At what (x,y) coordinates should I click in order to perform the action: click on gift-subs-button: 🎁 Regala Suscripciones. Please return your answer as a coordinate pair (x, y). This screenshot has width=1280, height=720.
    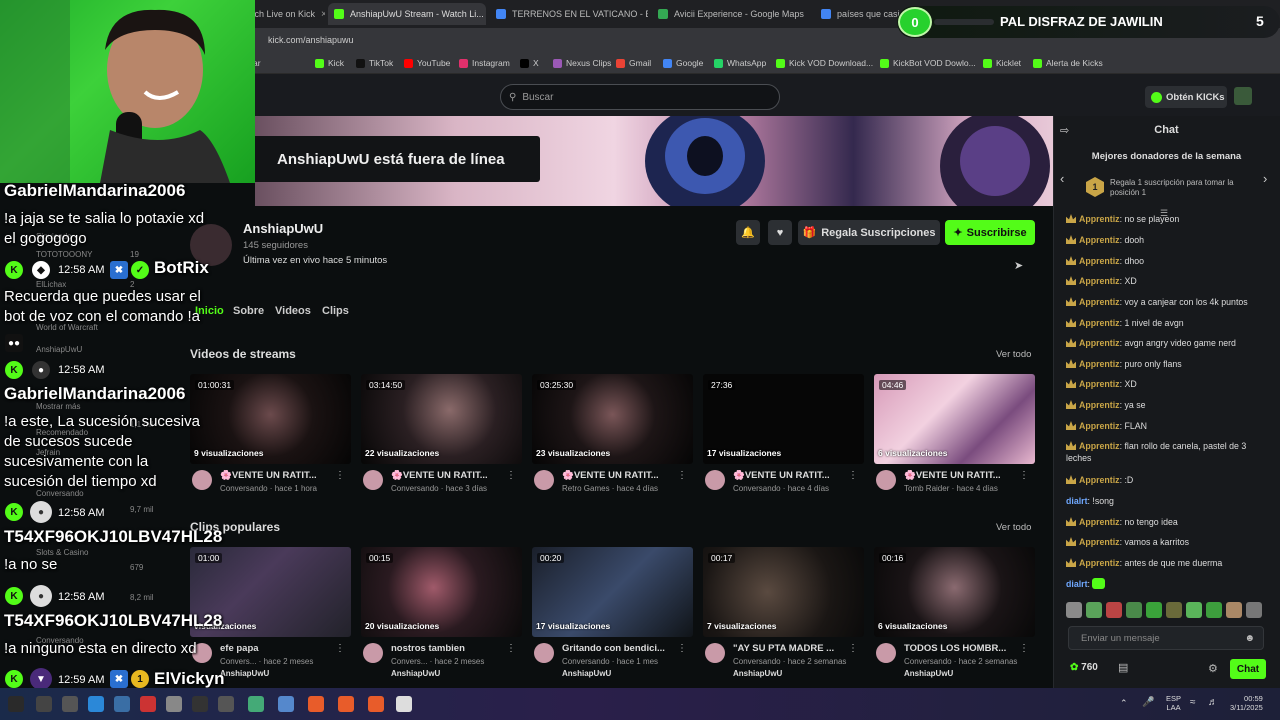
    Looking at the image, I should click on (869, 232).